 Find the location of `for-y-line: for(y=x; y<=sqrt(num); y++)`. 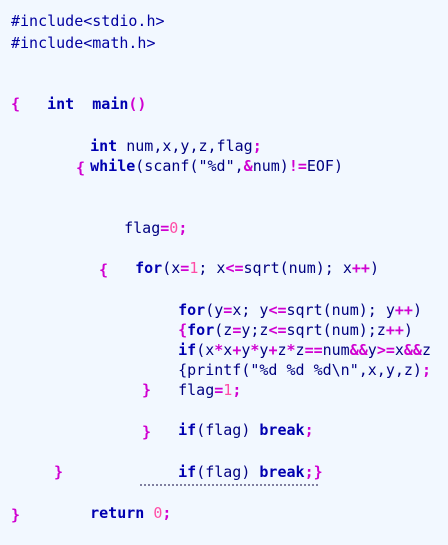

for-y-line: for(y=x; y<=sqrt(num); y++) is located at coordinates (282, 299).